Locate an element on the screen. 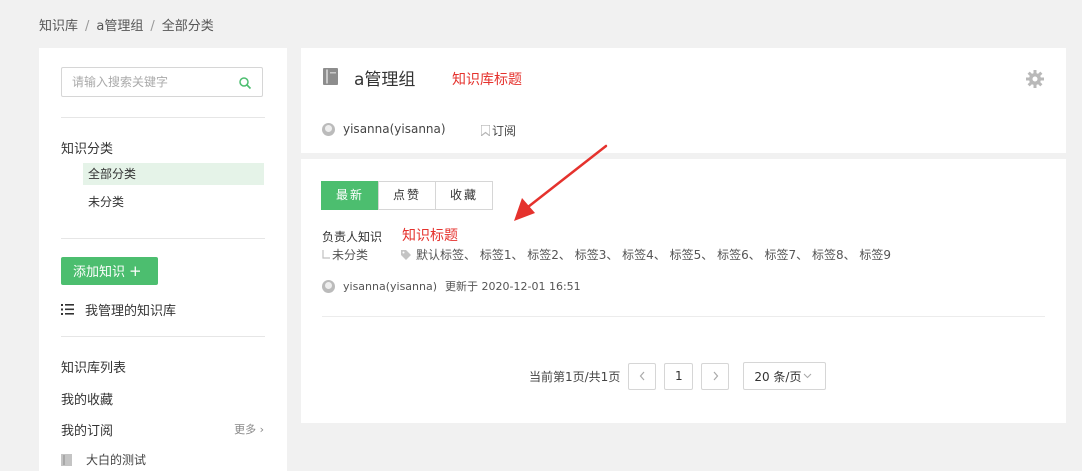  prev-page-button is located at coordinates (642, 376).